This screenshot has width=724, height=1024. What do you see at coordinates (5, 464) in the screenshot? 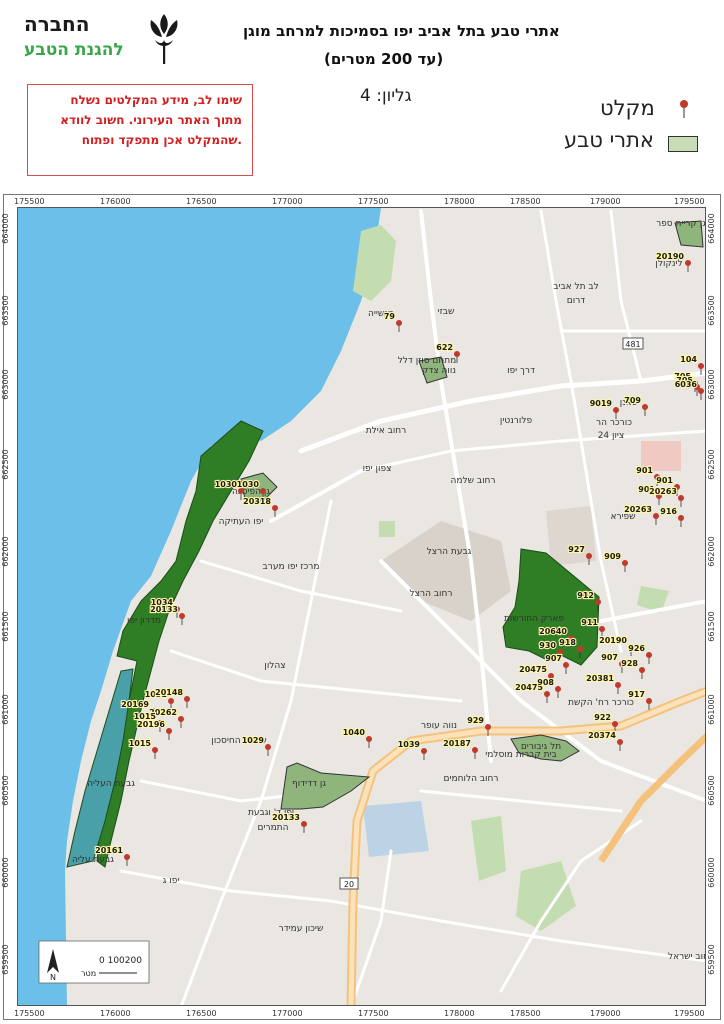
I see `y-tick-left: 662500` at bounding box center [5, 464].